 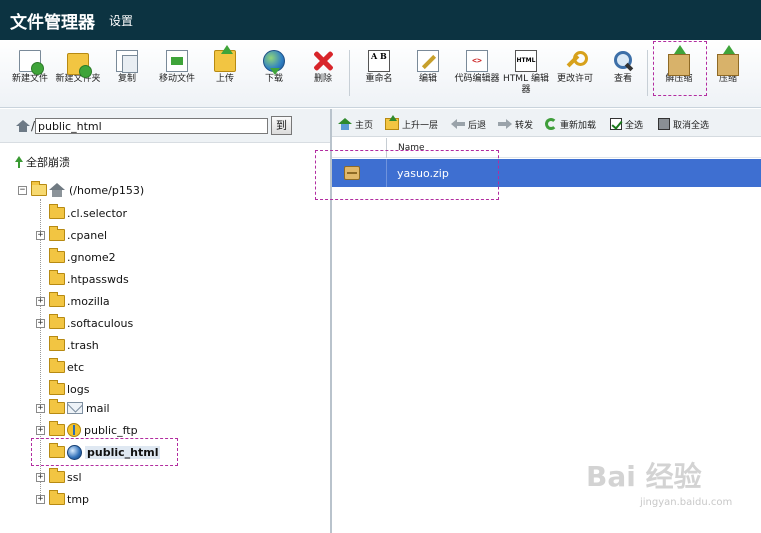 What do you see at coordinates (691, 125) in the screenshot?
I see `deselect-all-label: 取消全选` at bounding box center [691, 125].